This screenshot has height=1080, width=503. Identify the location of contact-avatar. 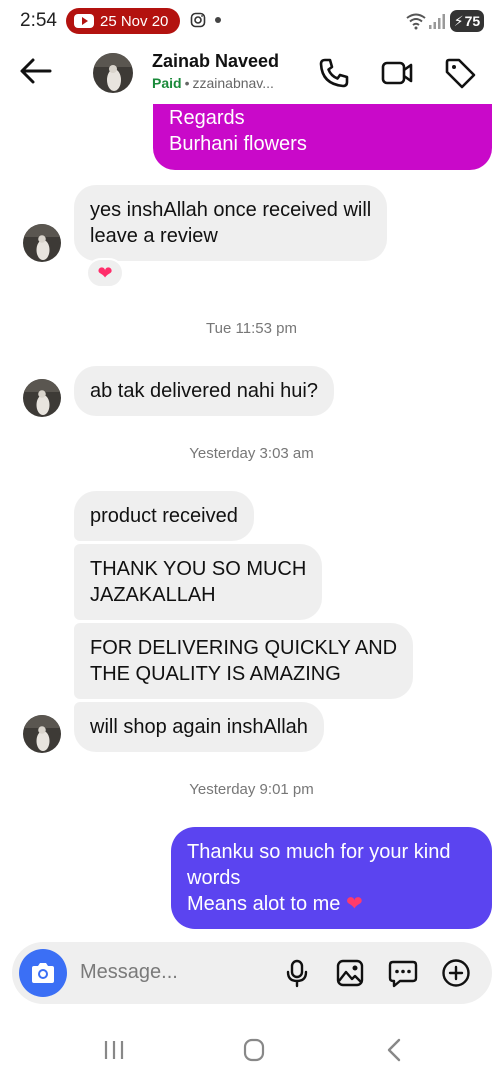
(113, 73).